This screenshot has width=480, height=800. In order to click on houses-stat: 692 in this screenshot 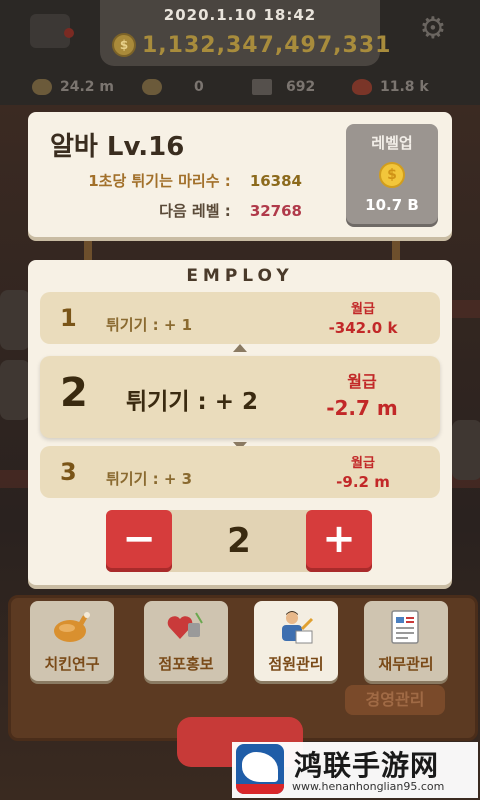, I will do `click(283, 87)`.